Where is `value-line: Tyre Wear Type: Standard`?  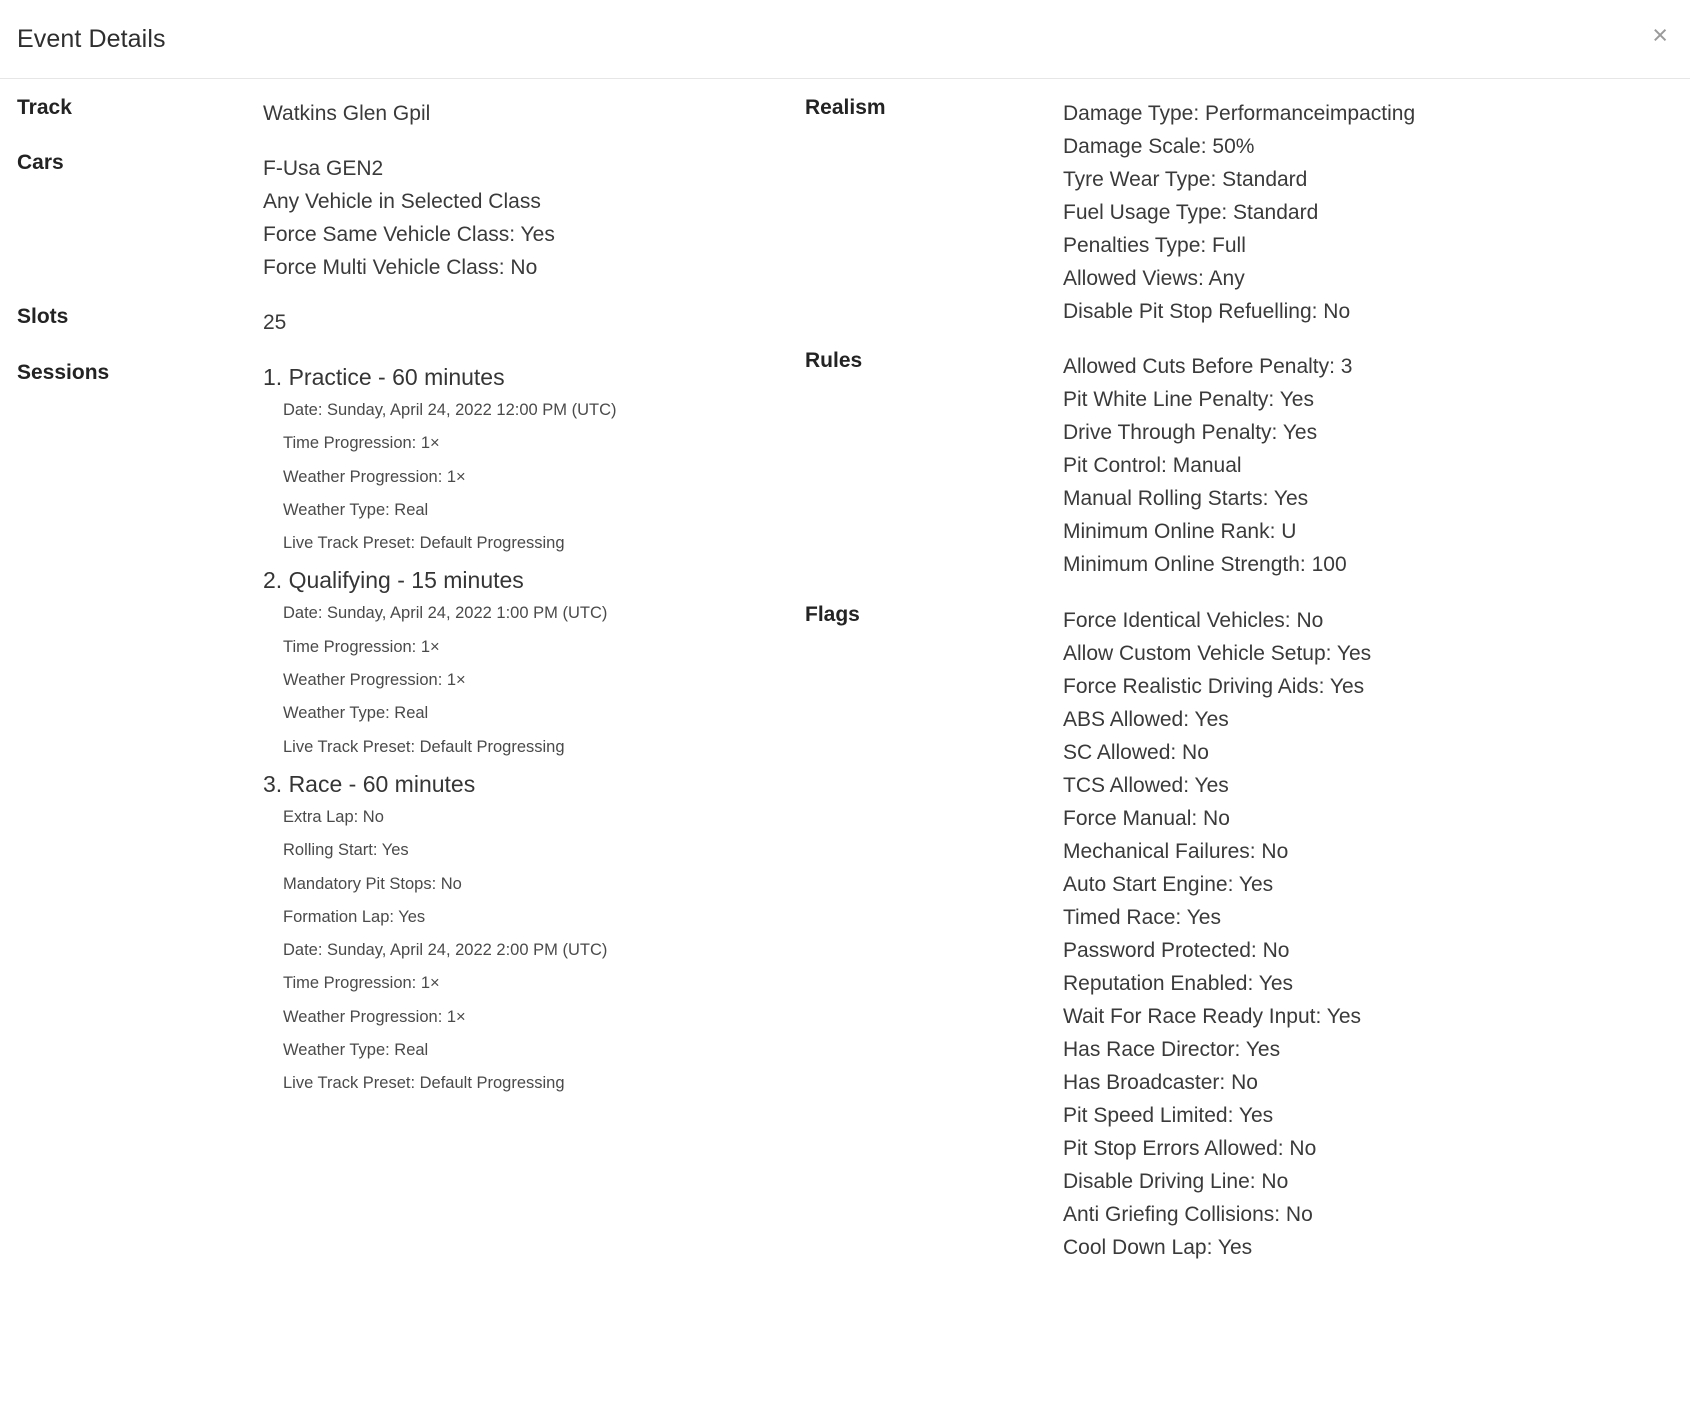 value-line: Tyre Wear Type: Standard is located at coordinates (1185, 179).